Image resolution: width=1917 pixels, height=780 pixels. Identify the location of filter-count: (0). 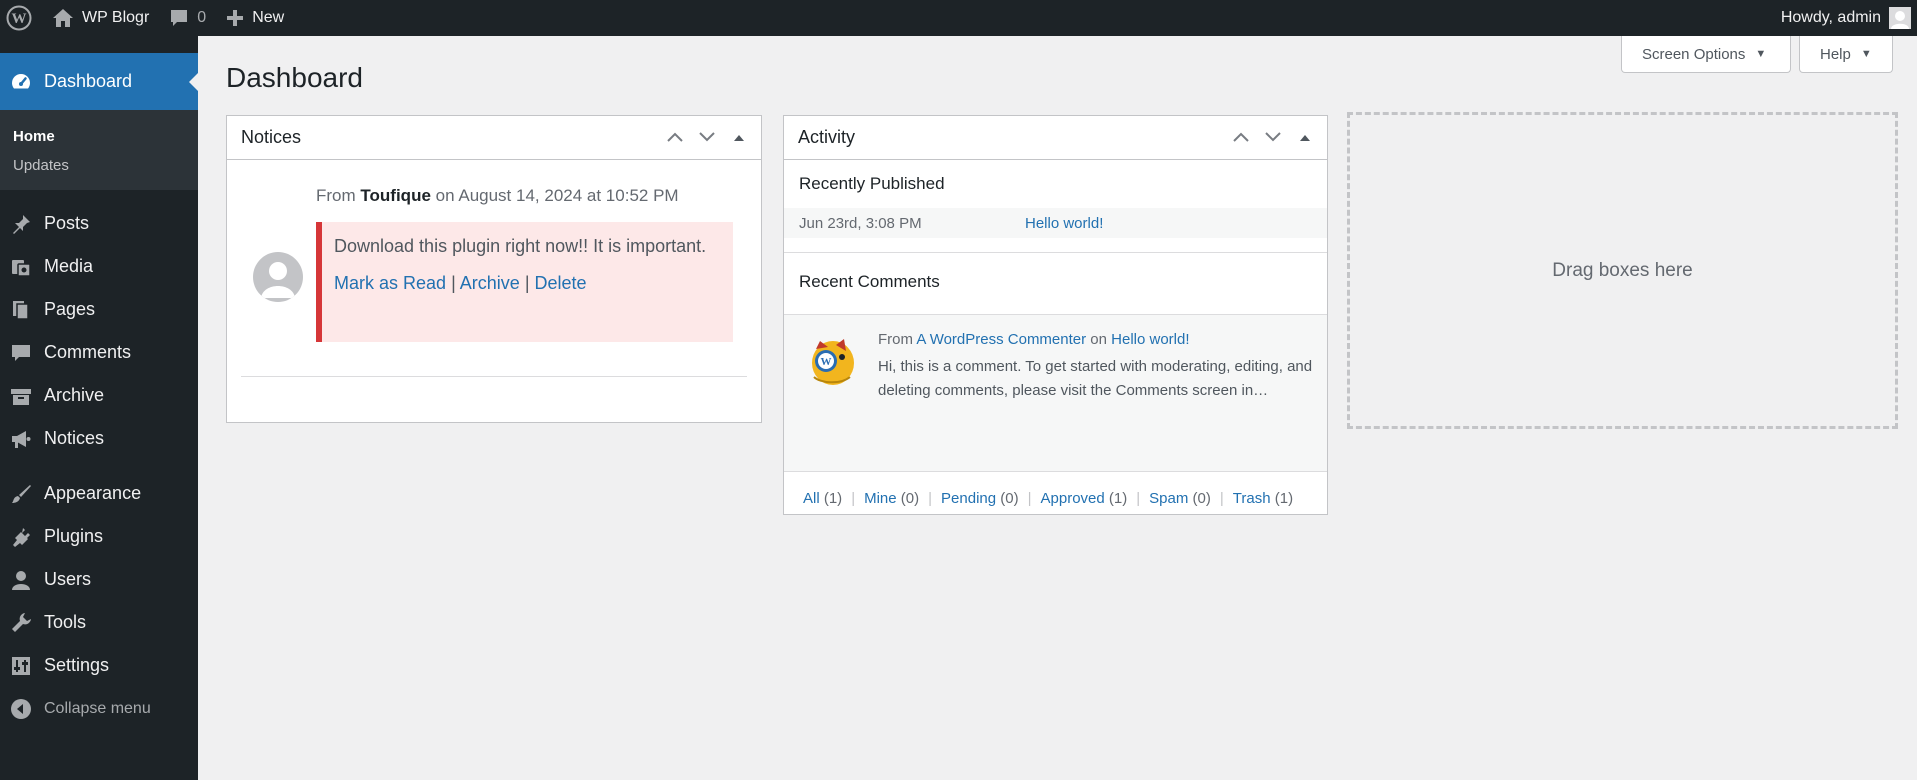
(1201, 498).